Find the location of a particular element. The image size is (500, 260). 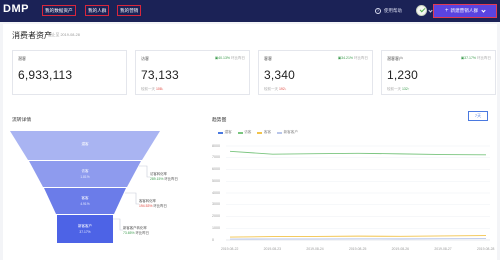

series-line-访客 is located at coordinates (358, 153).